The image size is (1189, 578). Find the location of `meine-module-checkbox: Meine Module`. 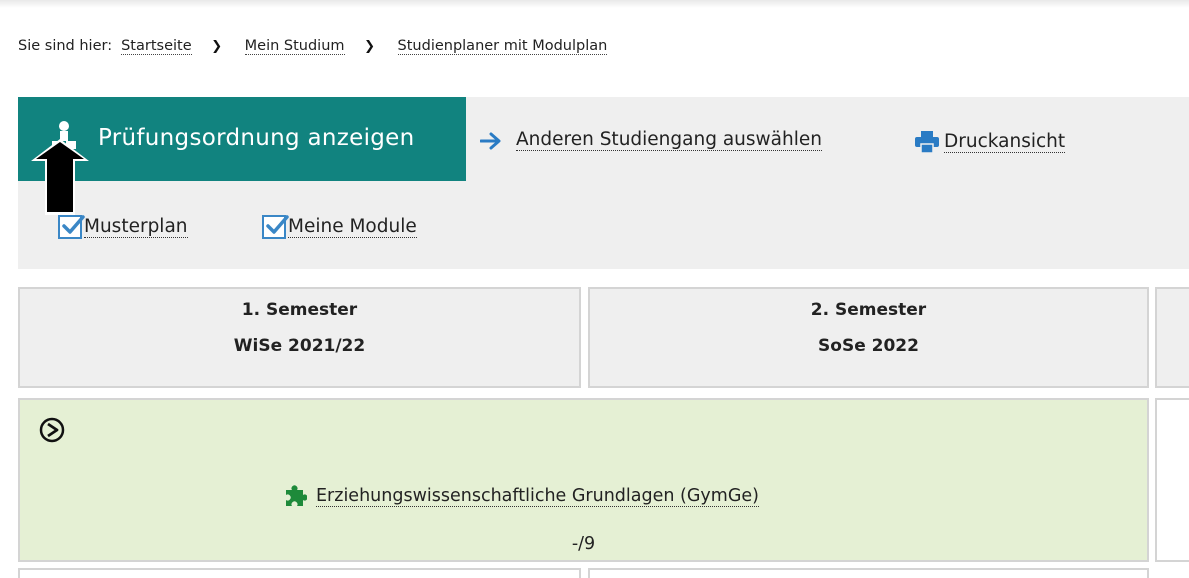

meine-module-checkbox: Meine Module is located at coordinates (339, 227).